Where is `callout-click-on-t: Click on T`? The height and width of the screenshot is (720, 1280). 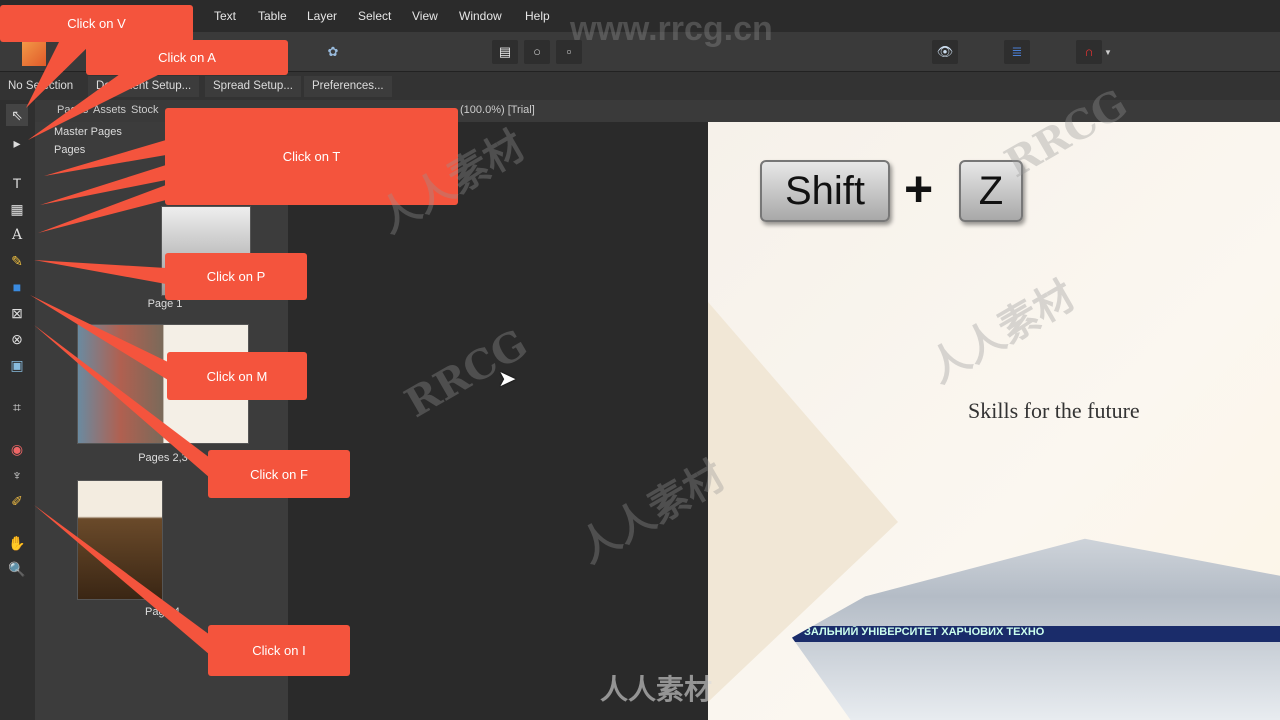
callout-click-on-t: Click on T is located at coordinates (311, 156).